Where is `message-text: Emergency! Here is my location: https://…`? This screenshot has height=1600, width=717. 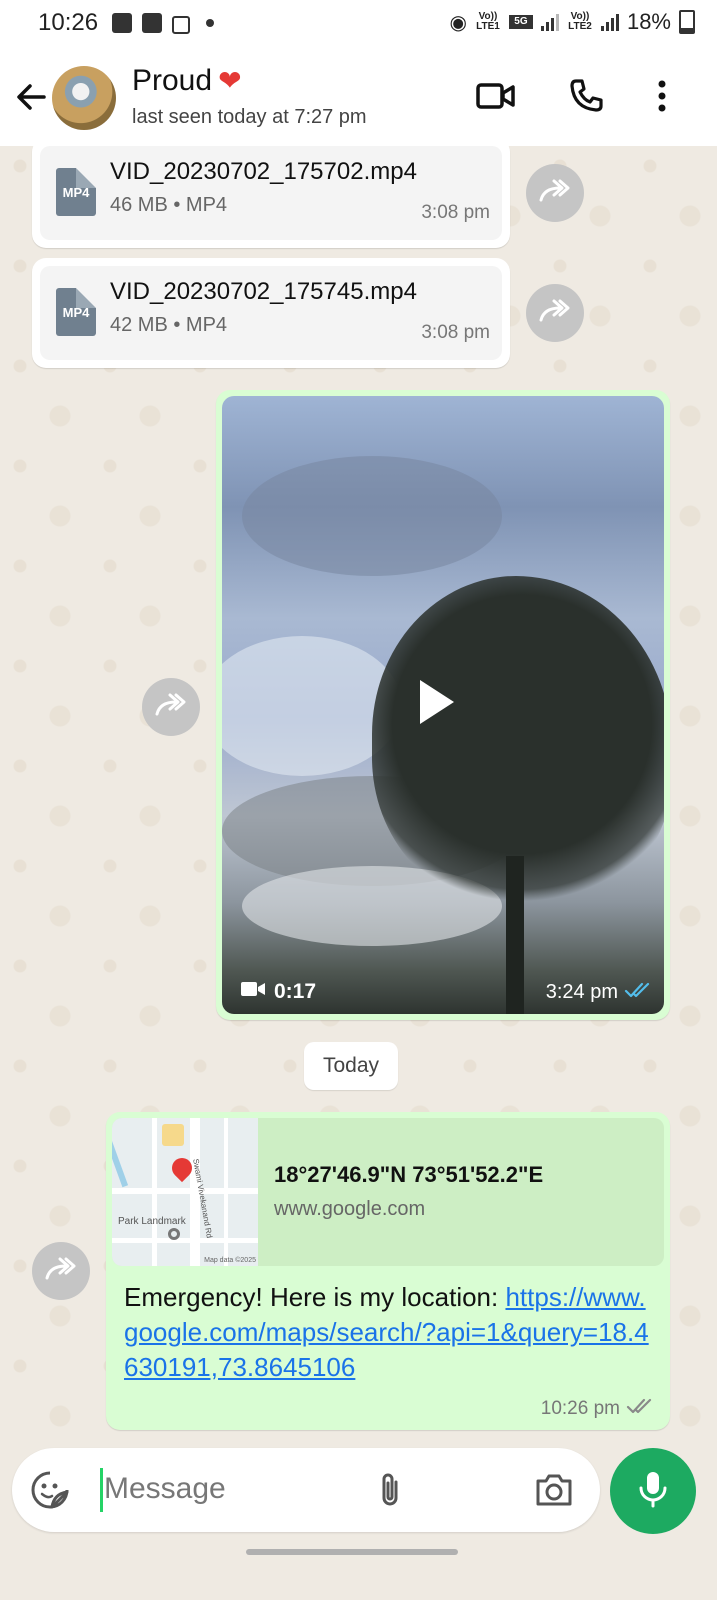 message-text: Emergency! Here is my location: https://… is located at coordinates (389, 1332).